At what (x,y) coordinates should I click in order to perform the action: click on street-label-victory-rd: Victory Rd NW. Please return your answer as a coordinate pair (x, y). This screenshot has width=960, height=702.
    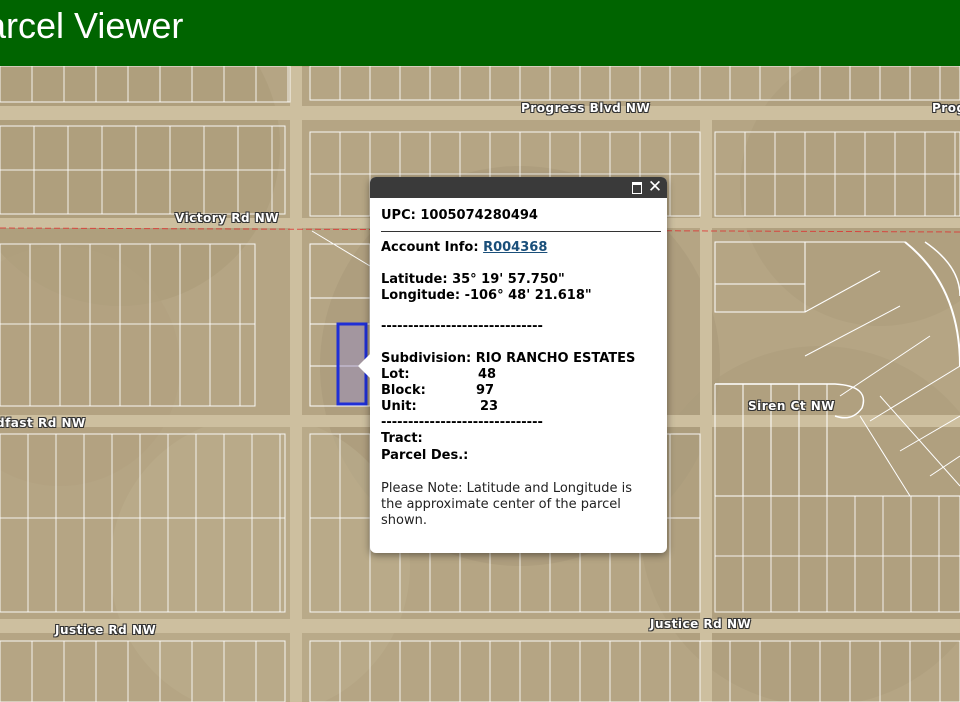
    Looking at the image, I should click on (227, 218).